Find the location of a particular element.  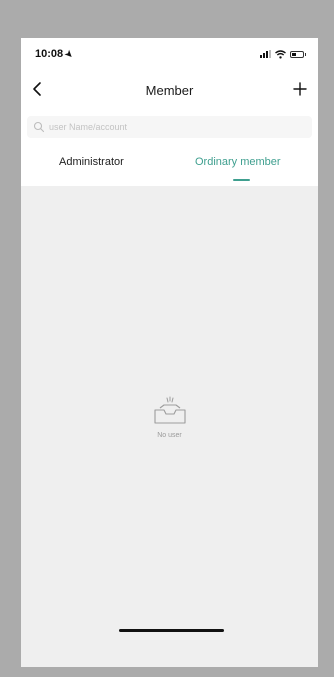

home-indicator is located at coordinates (171, 630).